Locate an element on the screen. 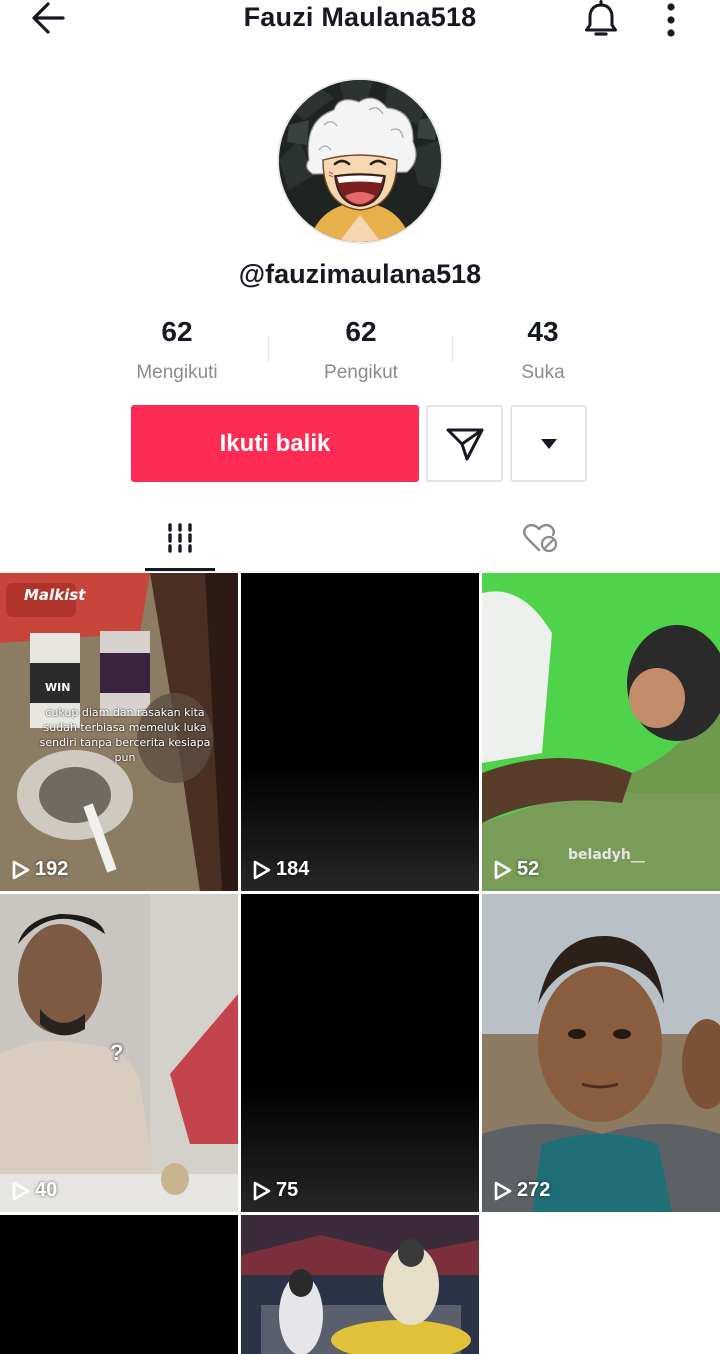 Image resolution: width=720 pixels, height=1354 pixels. view-count: 52 is located at coordinates (516, 869).